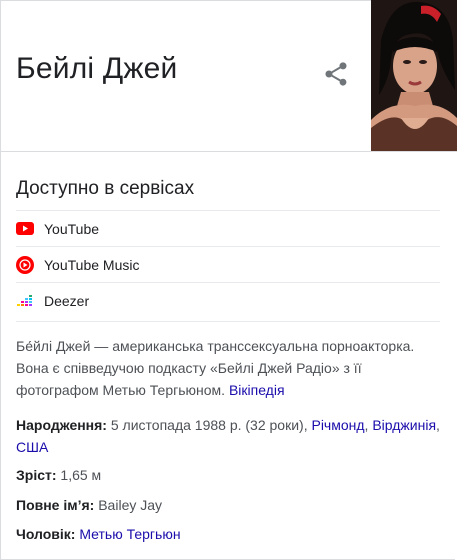 The image size is (457, 560). Describe the element at coordinates (36, 475) in the screenshot. I see `fact-label: Зріст:` at that location.